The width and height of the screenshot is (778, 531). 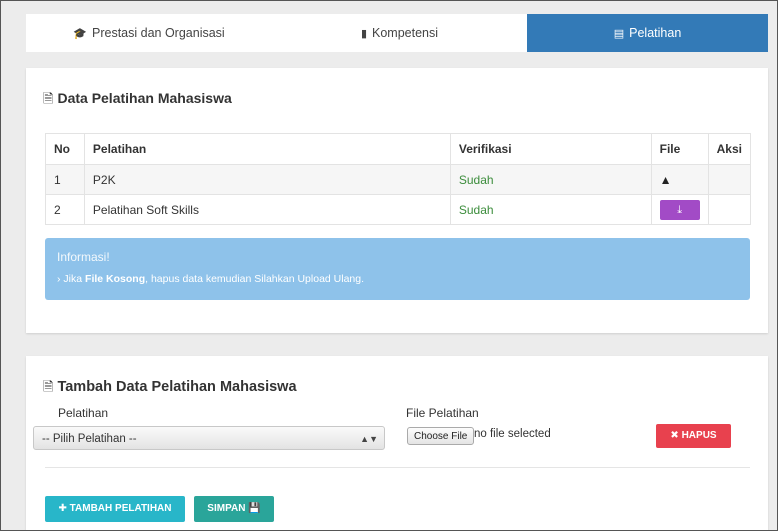 What do you see at coordinates (158, 33) in the screenshot?
I see `tab-label: Prestasi dan Organisasi` at bounding box center [158, 33].